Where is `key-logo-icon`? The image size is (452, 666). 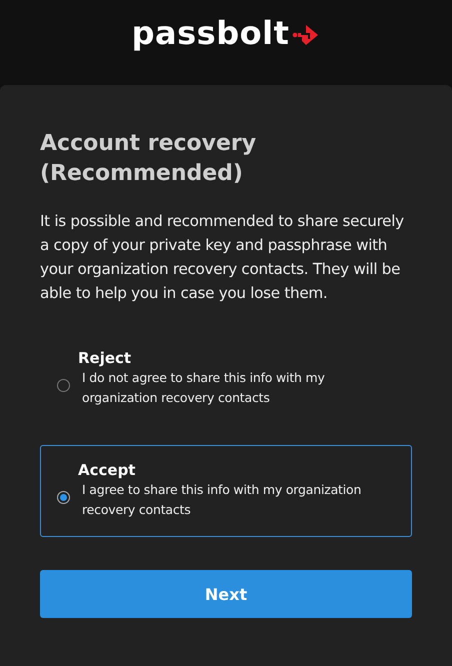
key-logo-icon is located at coordinates (306, 35).